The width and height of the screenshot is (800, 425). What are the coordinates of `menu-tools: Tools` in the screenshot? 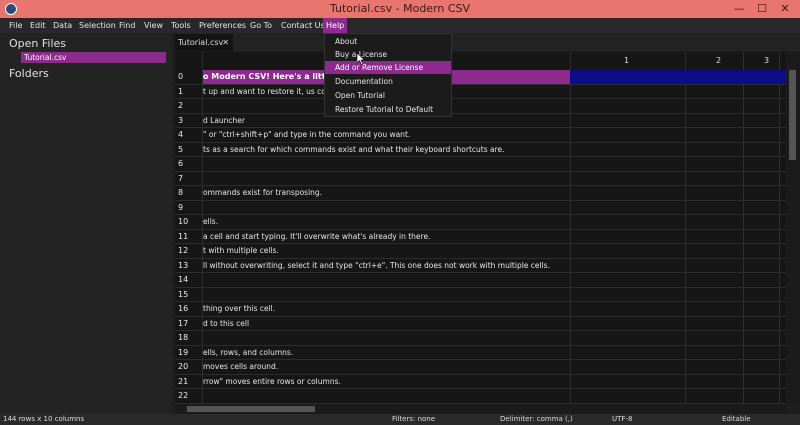 It's located at (181, 25).